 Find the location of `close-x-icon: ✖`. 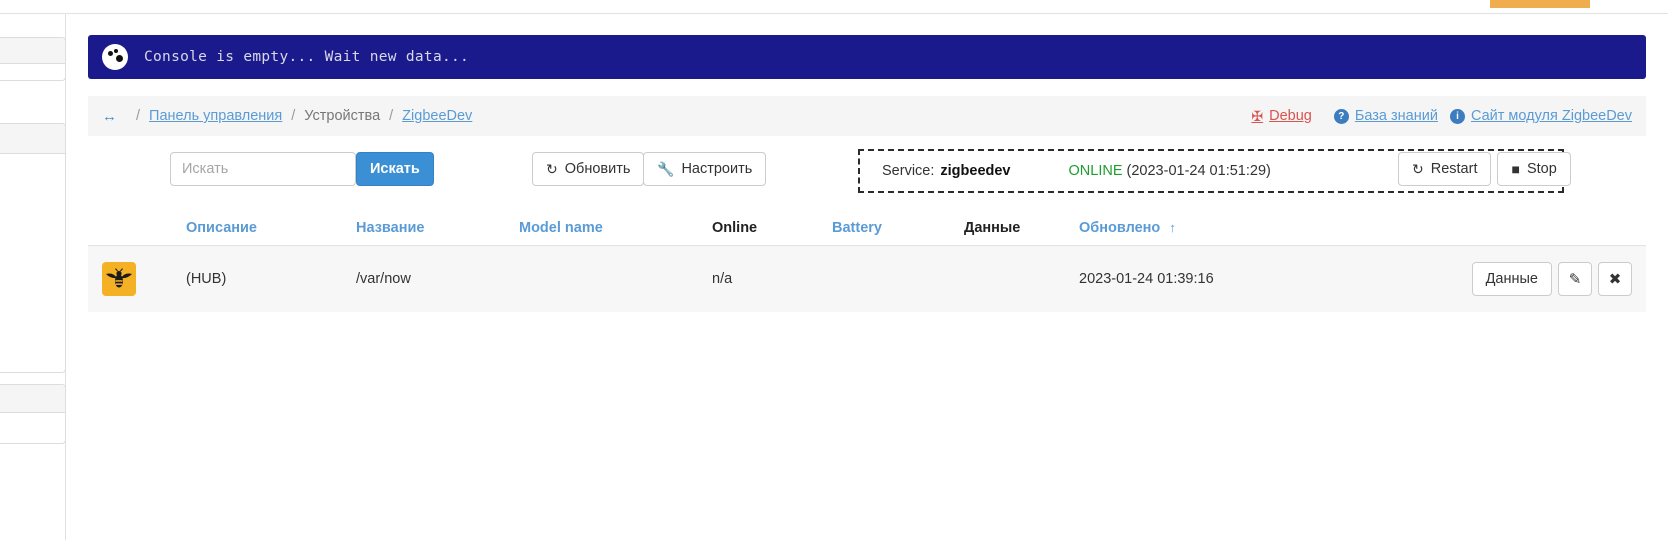

close-x-icon: ✖ is located at coordinates (1615, 279).